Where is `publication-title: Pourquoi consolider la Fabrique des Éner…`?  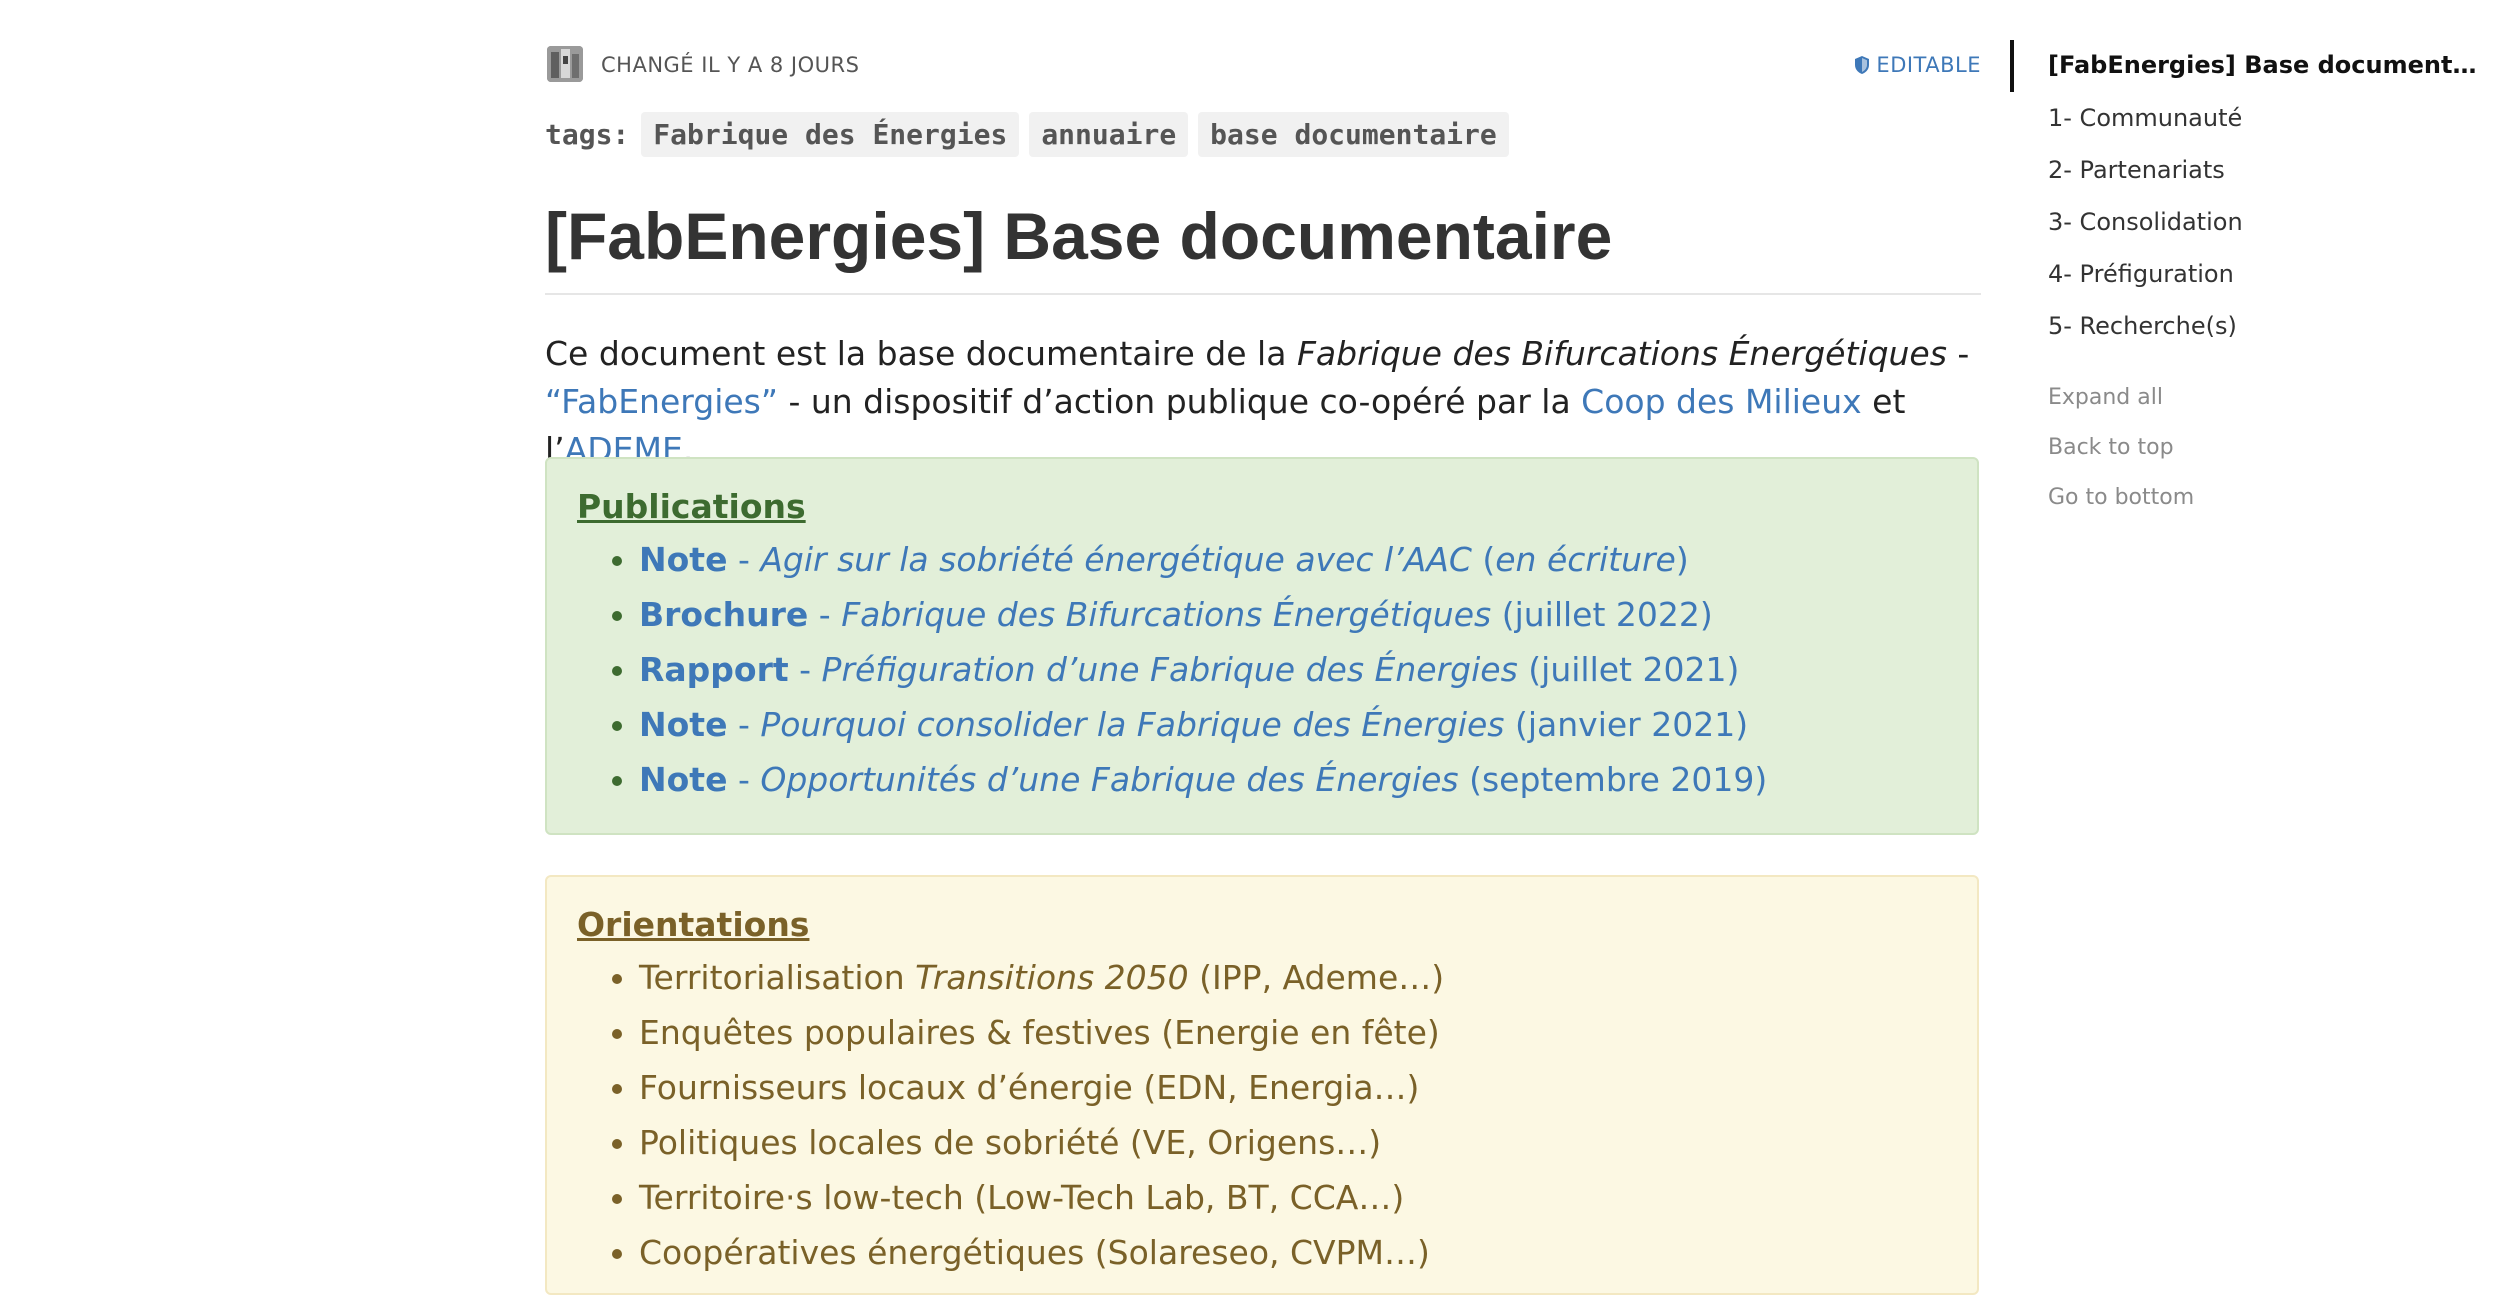 publication-title: Pourquoi consolider la Fabrique des Éner… is located at coordinates (1132, 724).